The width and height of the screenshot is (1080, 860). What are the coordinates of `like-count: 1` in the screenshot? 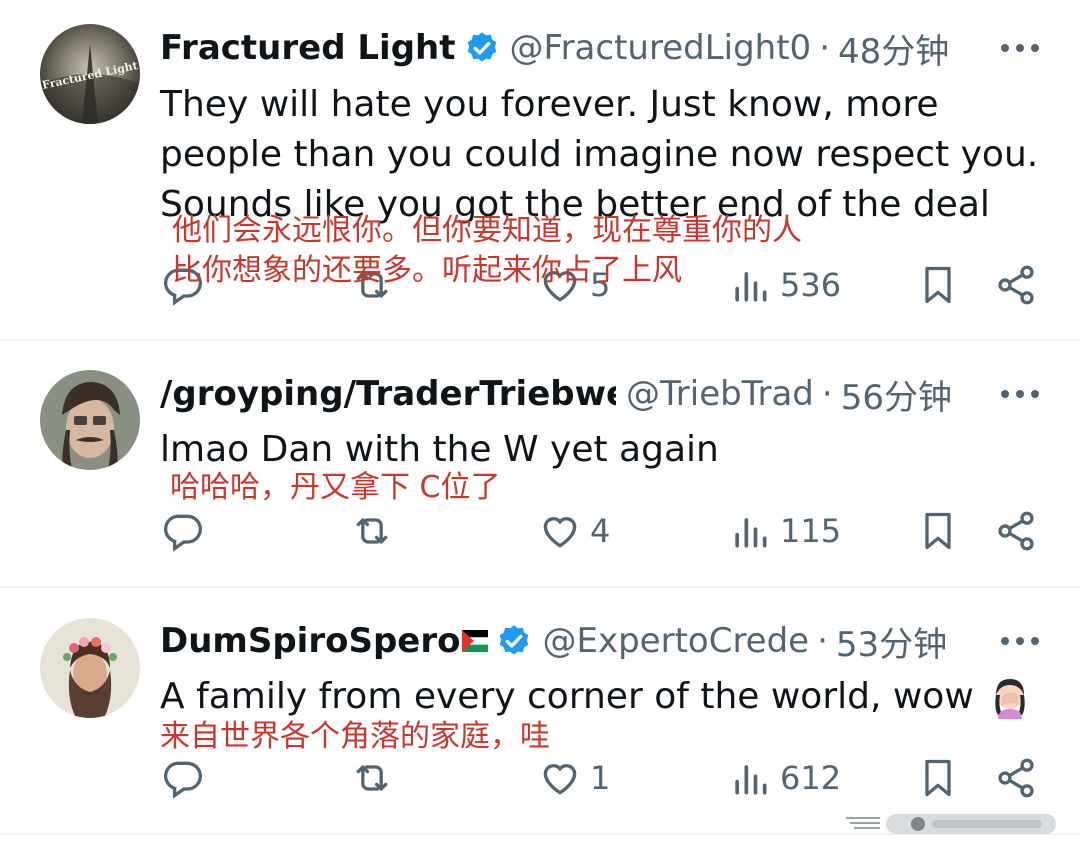 It's located at (600, 778).